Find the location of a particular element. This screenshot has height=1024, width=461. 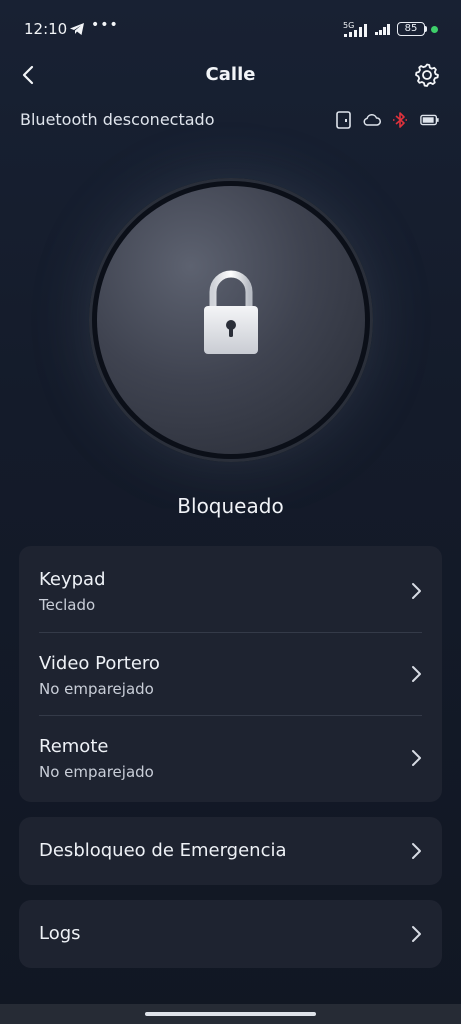

app-header: Calle is located at coordinates (230, 76).